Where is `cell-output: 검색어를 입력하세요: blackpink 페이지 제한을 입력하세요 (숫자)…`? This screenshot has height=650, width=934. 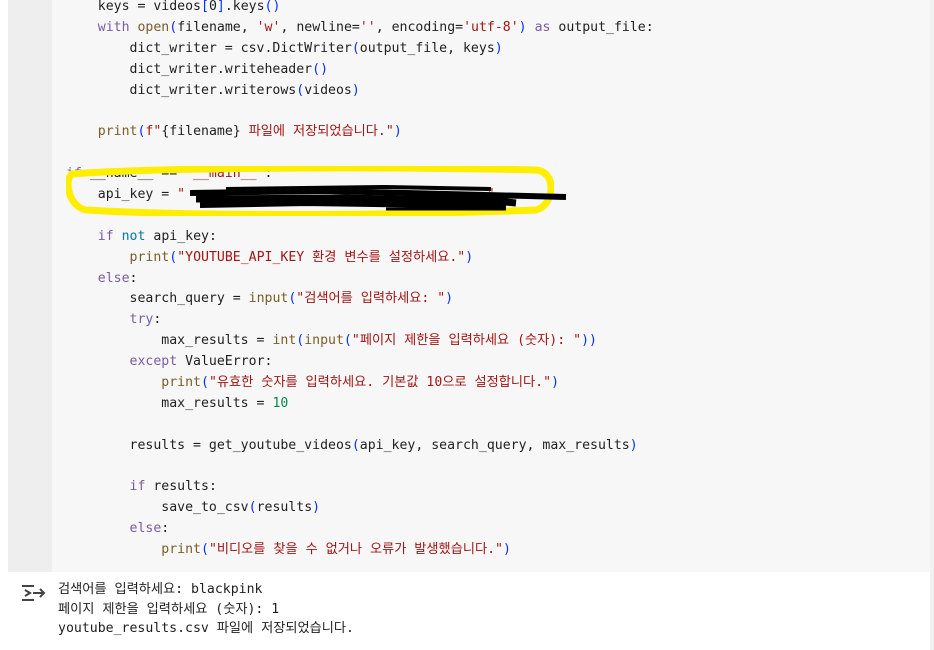
cell-output: 검색어를 입력하세요: blackpink 페이지 제한을 입력하세요 (숫자)… is located at coordinates (471, 611).